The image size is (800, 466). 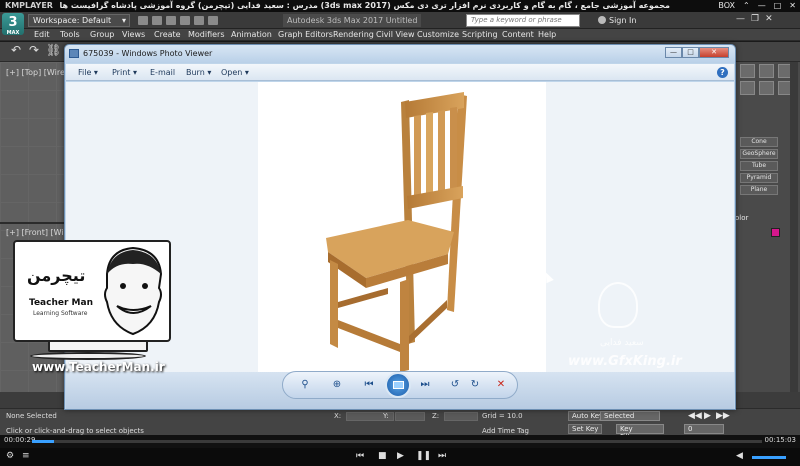 What do you see at coordinates (98, 367) in the screenshot?
I see `teacherman-url: www.TeacherMan.ir` at bounding box center [98, 367].